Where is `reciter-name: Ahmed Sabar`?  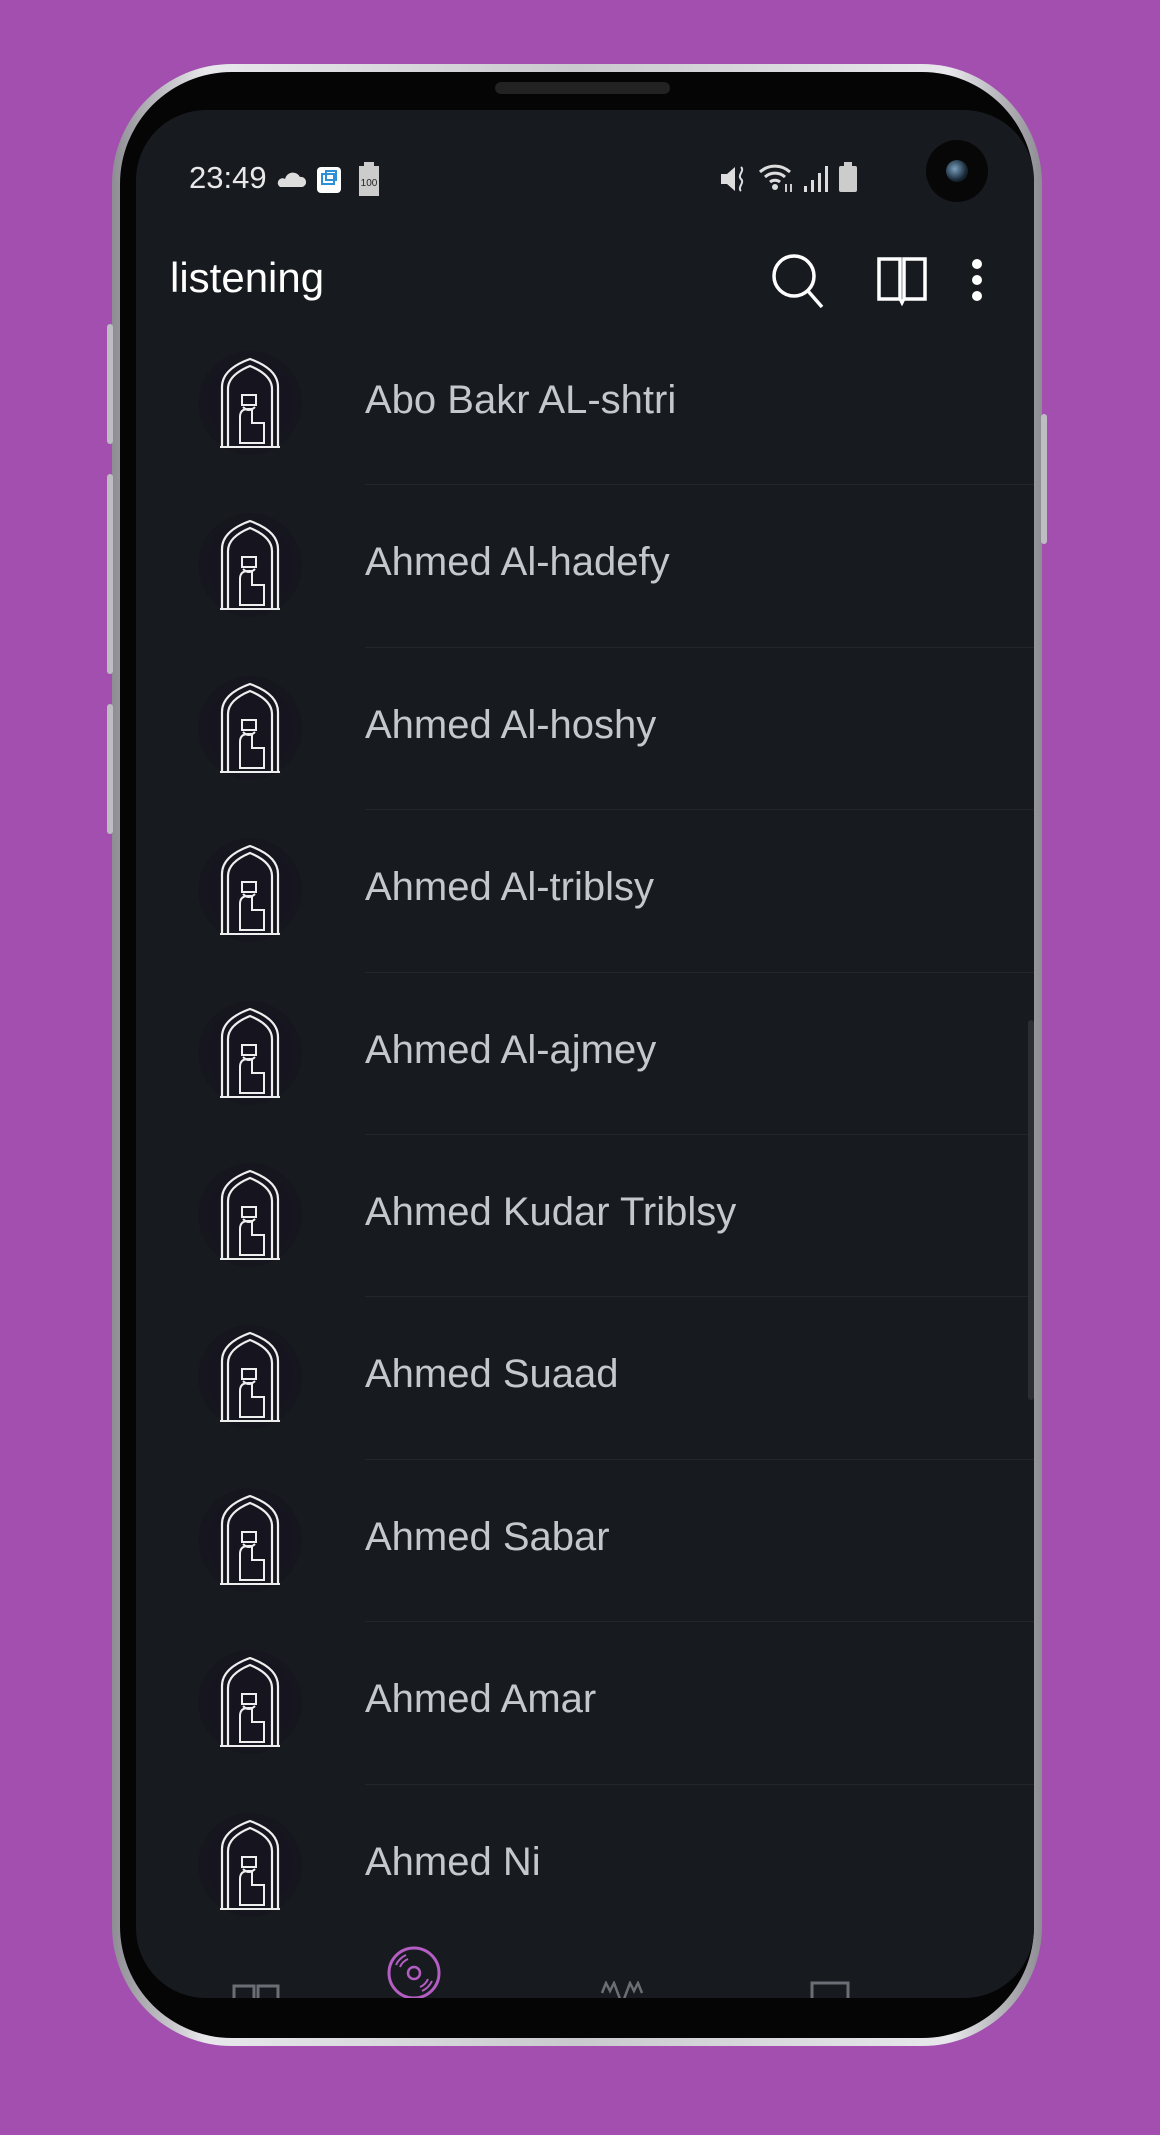 reciter-name: Ahmed Sabar is located at coordinates (487, 1536).